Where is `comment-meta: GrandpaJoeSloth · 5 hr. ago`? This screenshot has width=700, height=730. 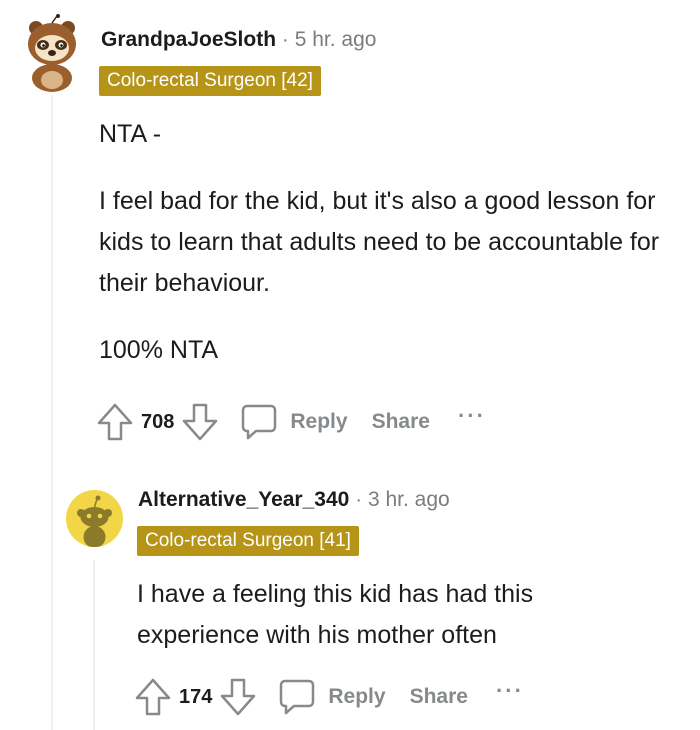 comment-meta: GrandpaJoeSloth · 5 hr. ago is located at coordinates (238, 40).